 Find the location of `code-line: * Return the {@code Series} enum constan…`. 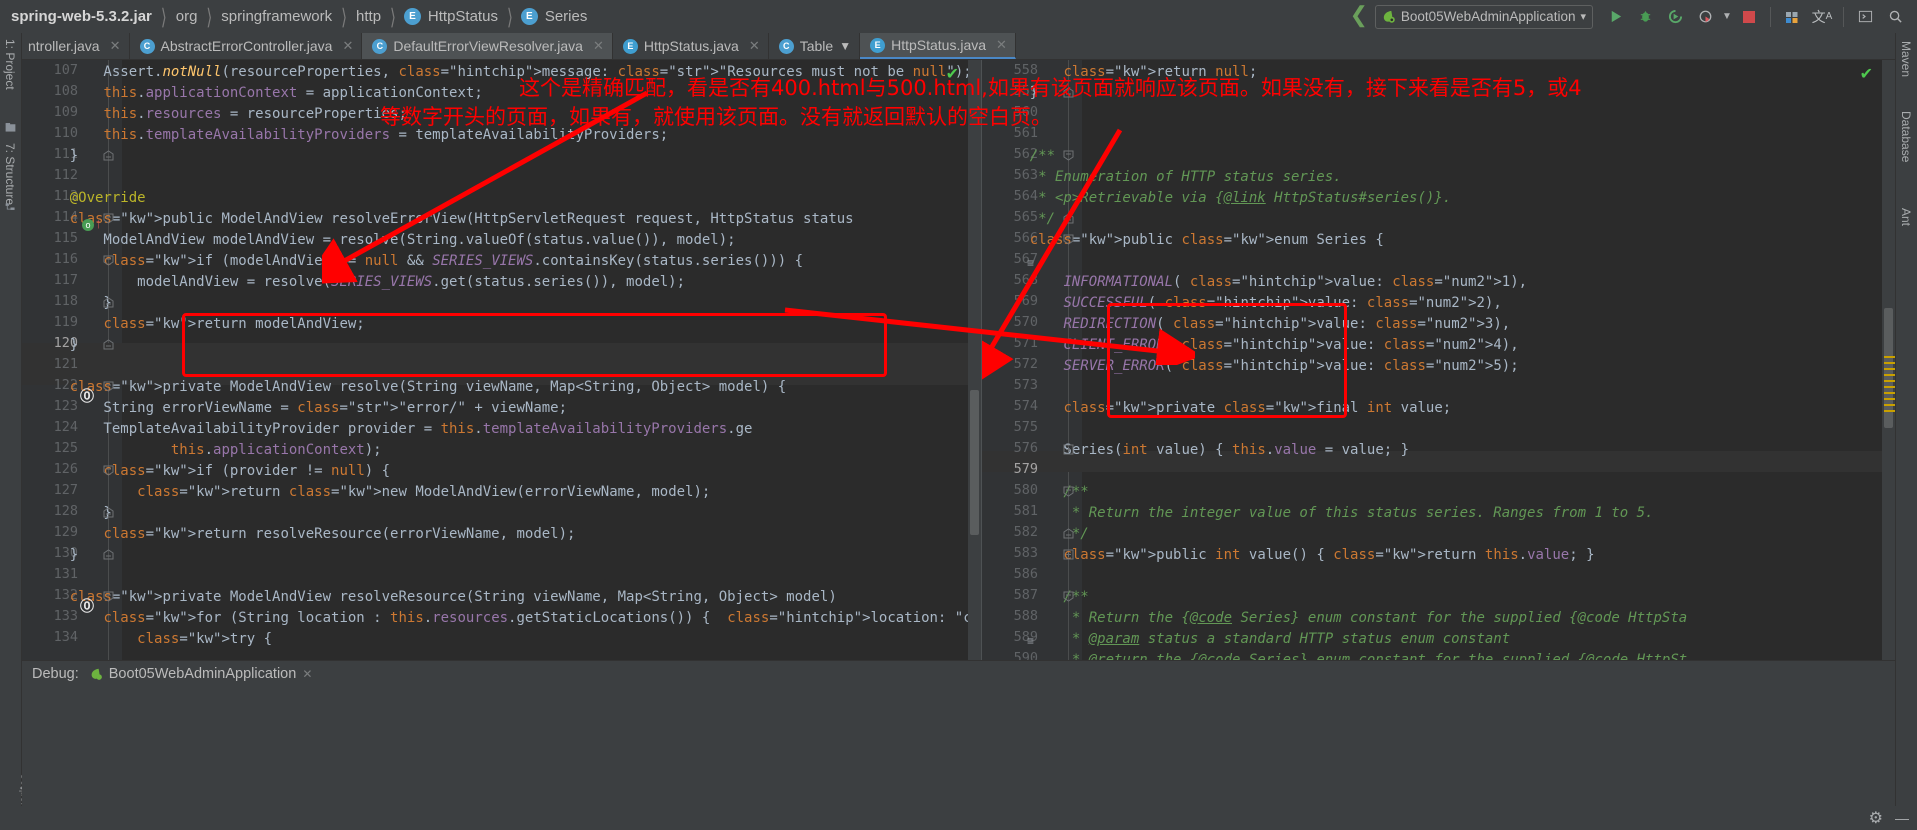

code-line: * Return the {@code Series} enum constan… is located at coordinates (1341, 618).